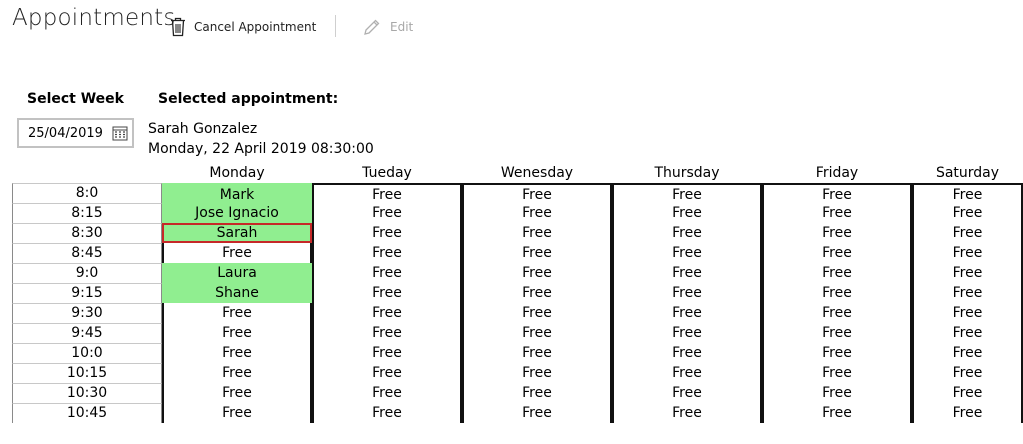 The image size is (1023, 444). Describe the element at coordinates (87, 413) in the screenshot. I see `time-slot-label: 10:45` at that location.